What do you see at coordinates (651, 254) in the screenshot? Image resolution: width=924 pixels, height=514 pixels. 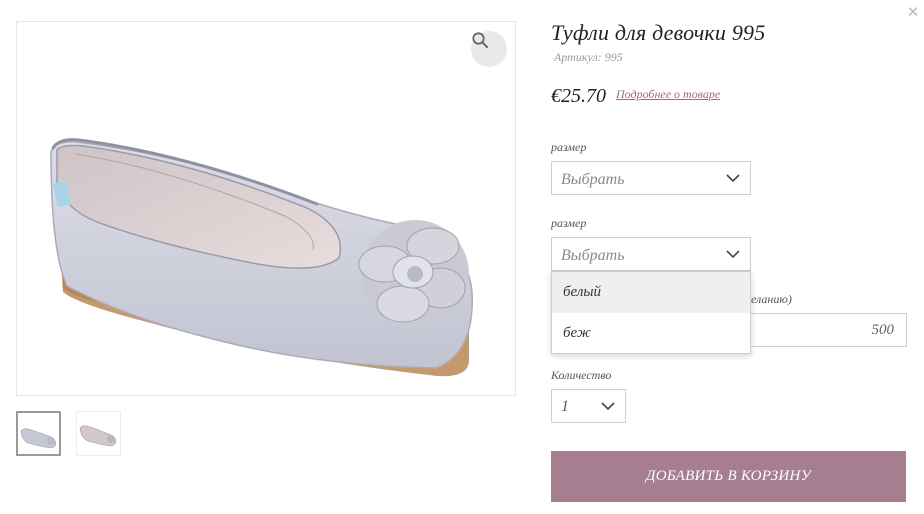 I see `color-select: Выбрать` at bounding box center [651, 254].